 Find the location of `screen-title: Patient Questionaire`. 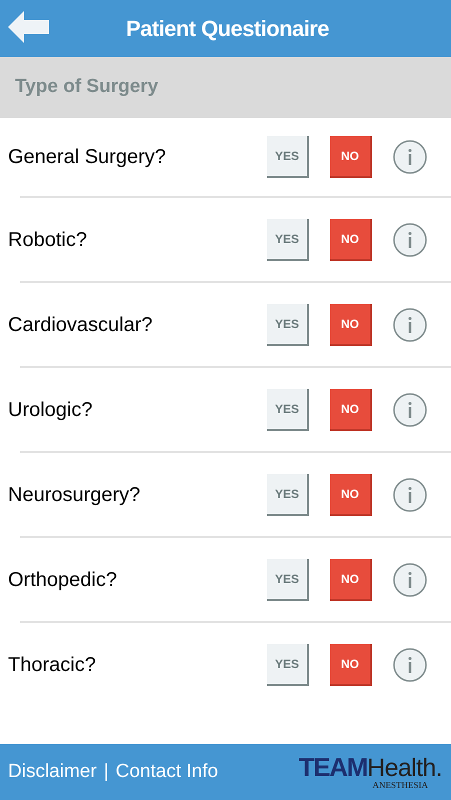

screen-title: Patient Questionaire is located at coordinates (227, 29).